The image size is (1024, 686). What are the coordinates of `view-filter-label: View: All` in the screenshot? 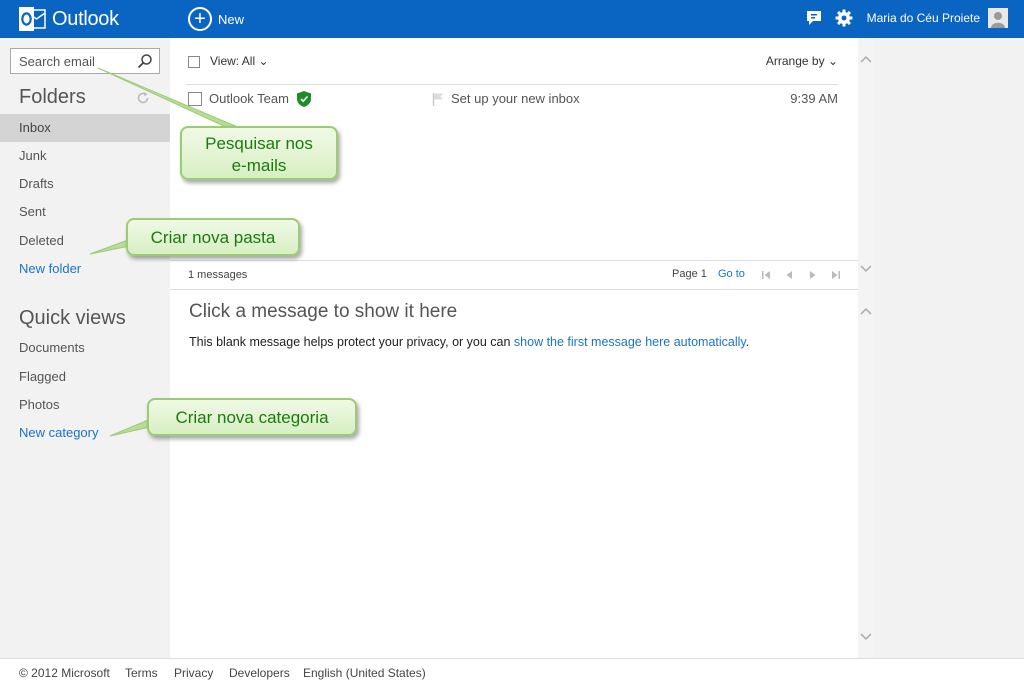 It's located at (233, 61).